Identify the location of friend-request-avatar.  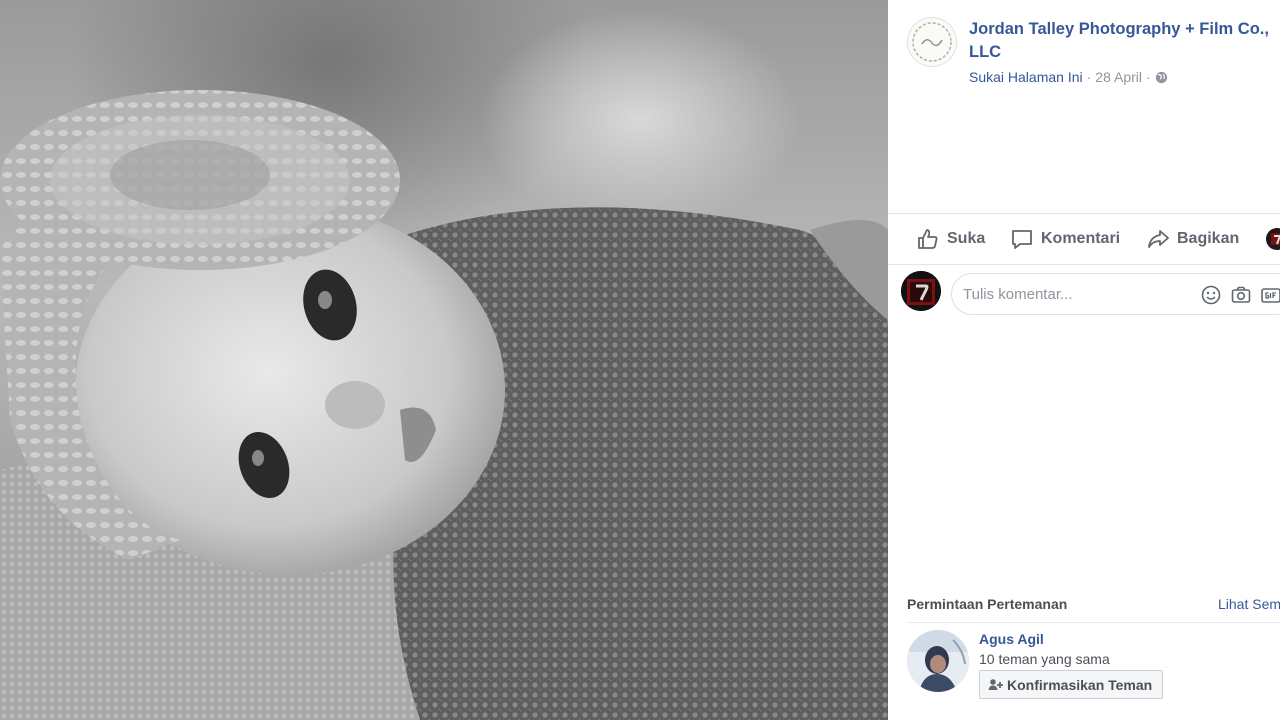
(938, 661).